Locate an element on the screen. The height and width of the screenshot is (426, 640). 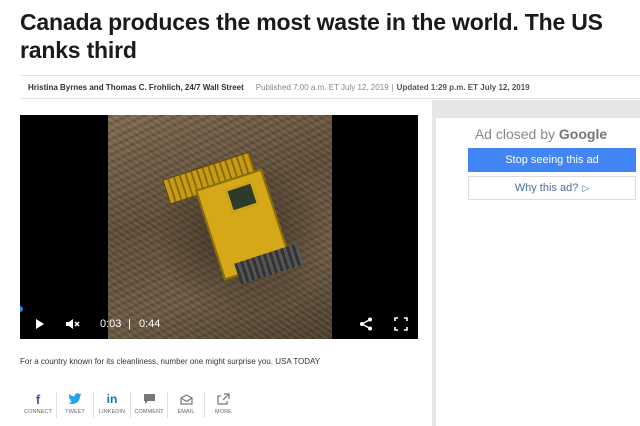
twitter-icon is located at coordinates (75, 399).